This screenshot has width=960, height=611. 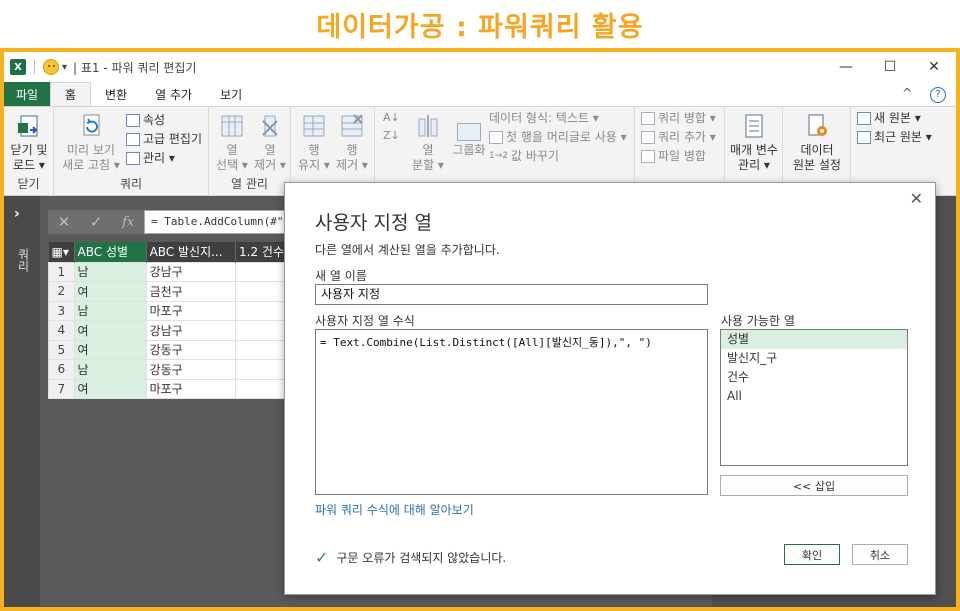 I want to click on tab-add-column: 열 추가, so click(x=173, y=94).